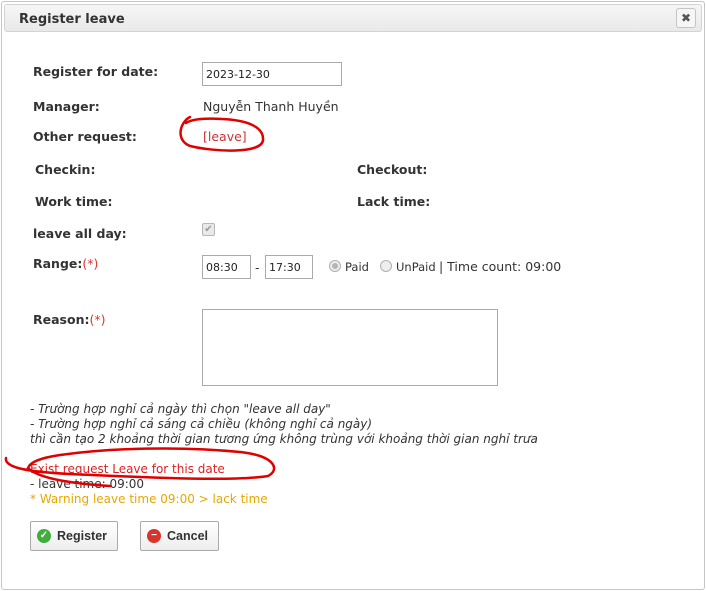 The height and width of the screenshot is (591, 706). Describe the element at coordinates (87, 484) in the screenshot. I see `leave-time-message: - leave time: 09:00` at that location.